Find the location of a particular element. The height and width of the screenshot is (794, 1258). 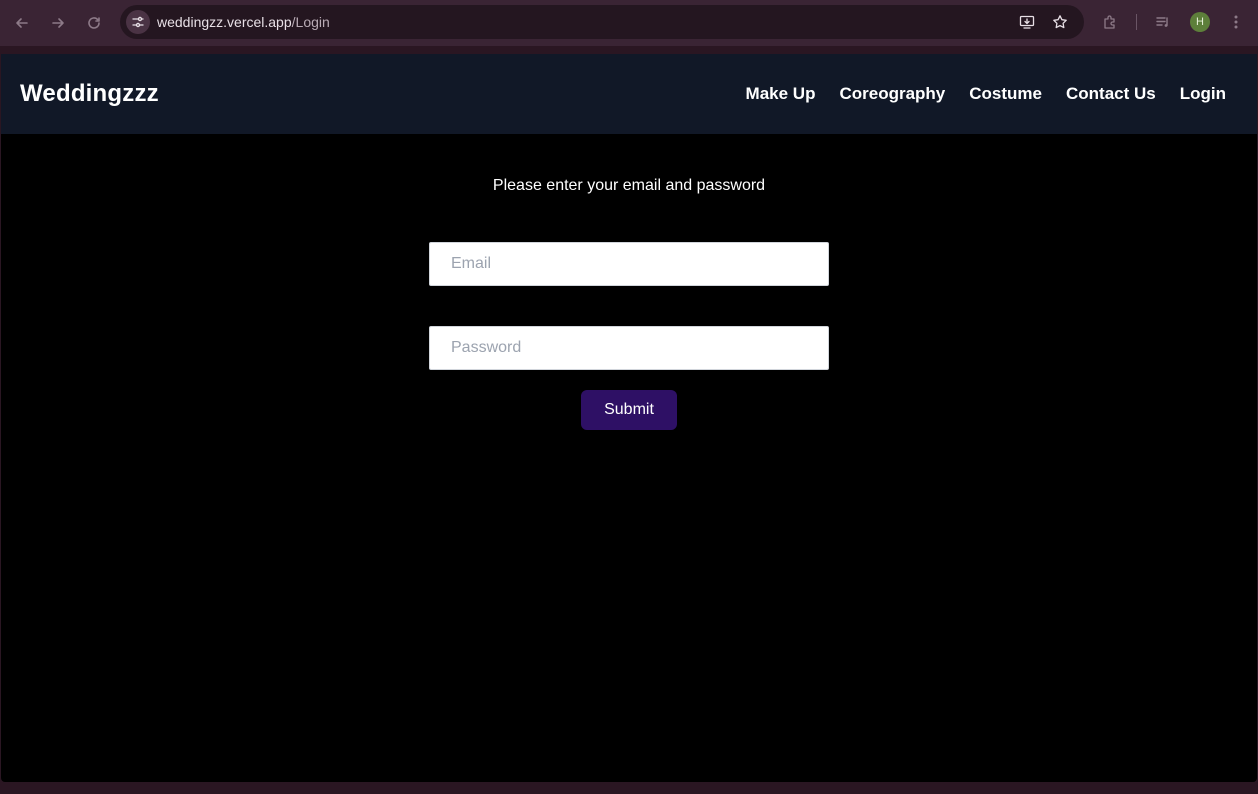

nav-link-contact-us: Contact Us is located at coordinates (1111, 94).